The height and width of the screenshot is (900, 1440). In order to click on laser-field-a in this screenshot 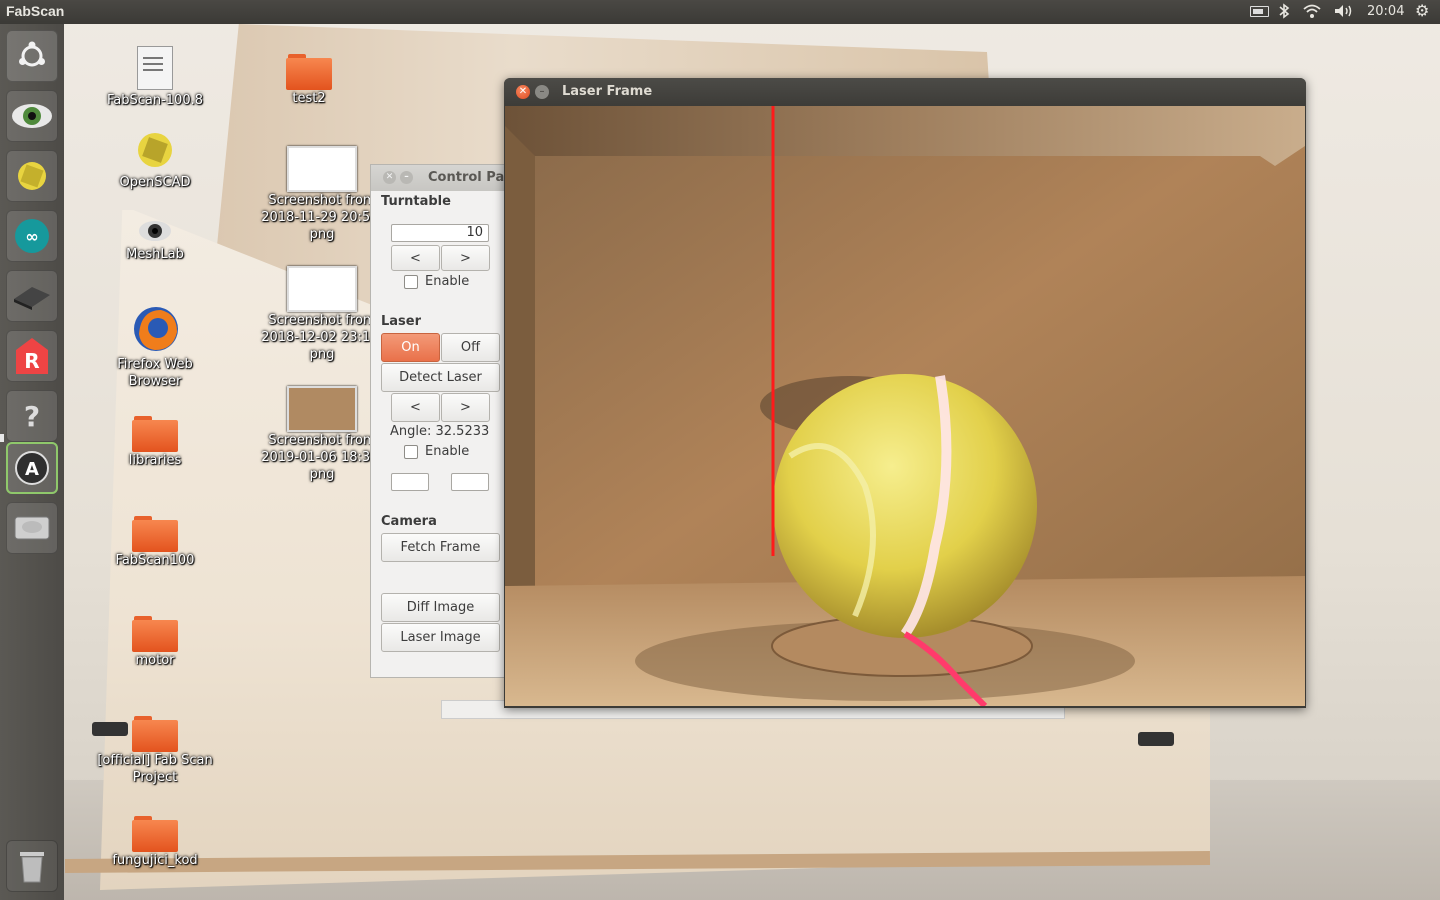, I will do `click(410, 482)`.